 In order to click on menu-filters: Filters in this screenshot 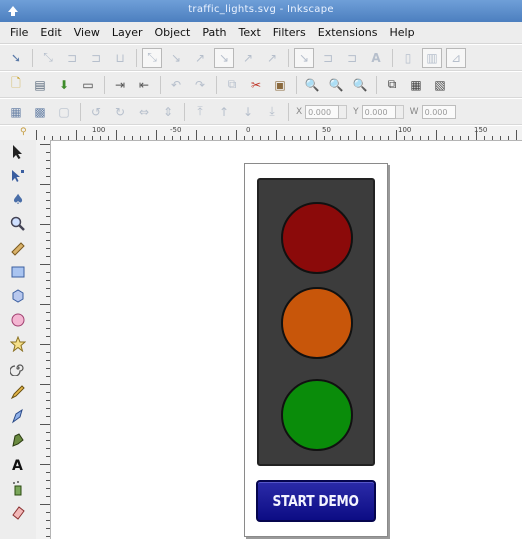, I will do `click(289, 32)`.